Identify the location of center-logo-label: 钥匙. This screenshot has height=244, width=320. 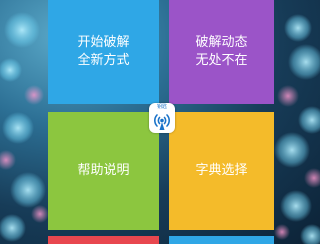
(161, 107).